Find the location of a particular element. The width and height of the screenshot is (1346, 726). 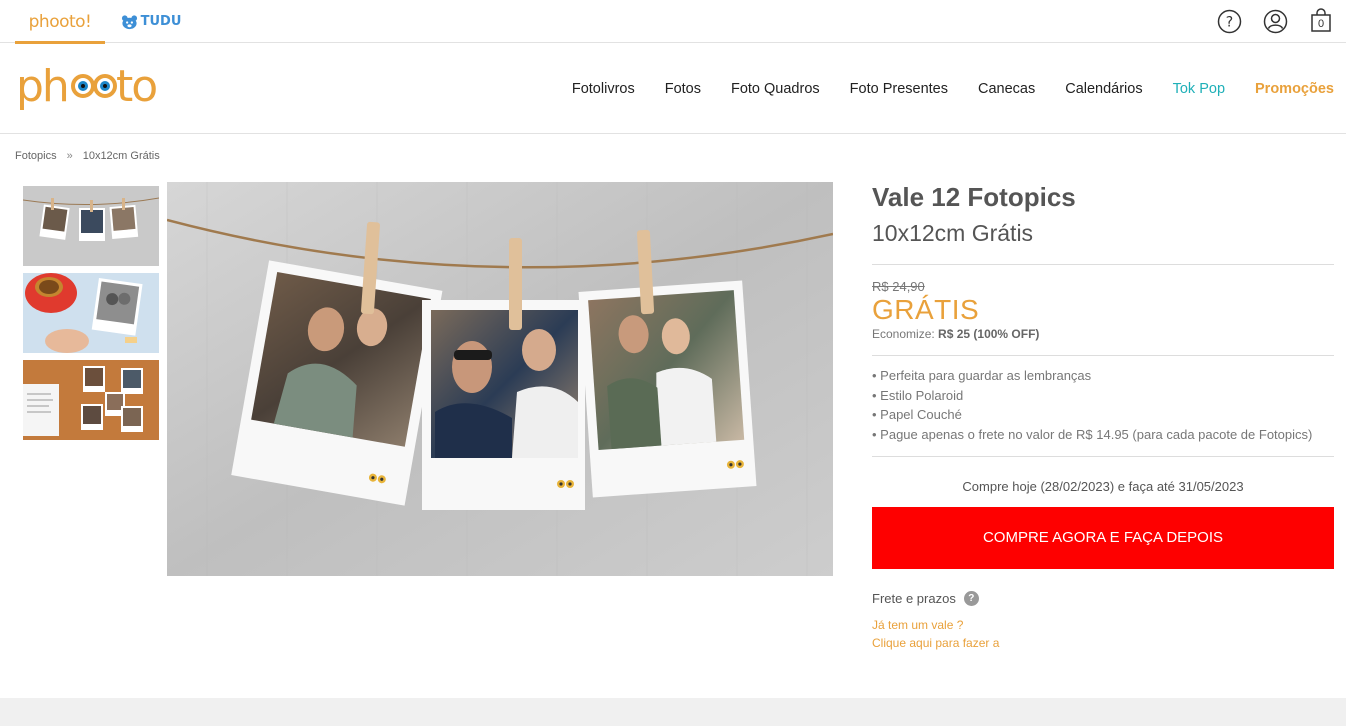

account-icons: ? 0 is located at coordinates (1275, 21).